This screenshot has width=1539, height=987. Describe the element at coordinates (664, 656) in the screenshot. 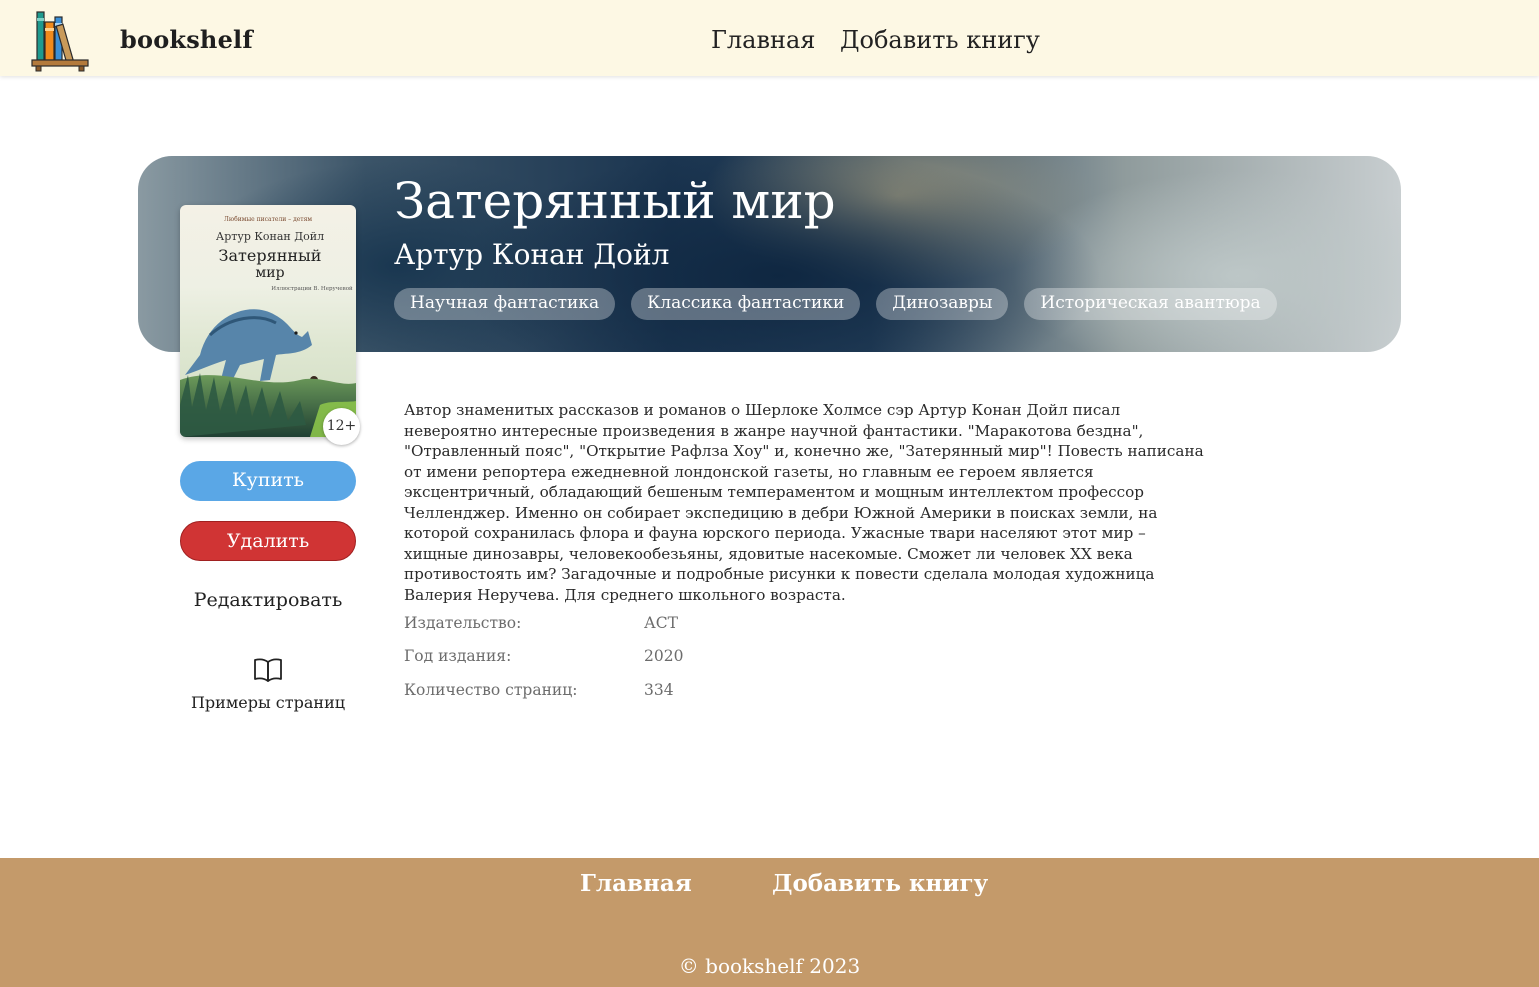

I see `detail-value: 2020` at that location.